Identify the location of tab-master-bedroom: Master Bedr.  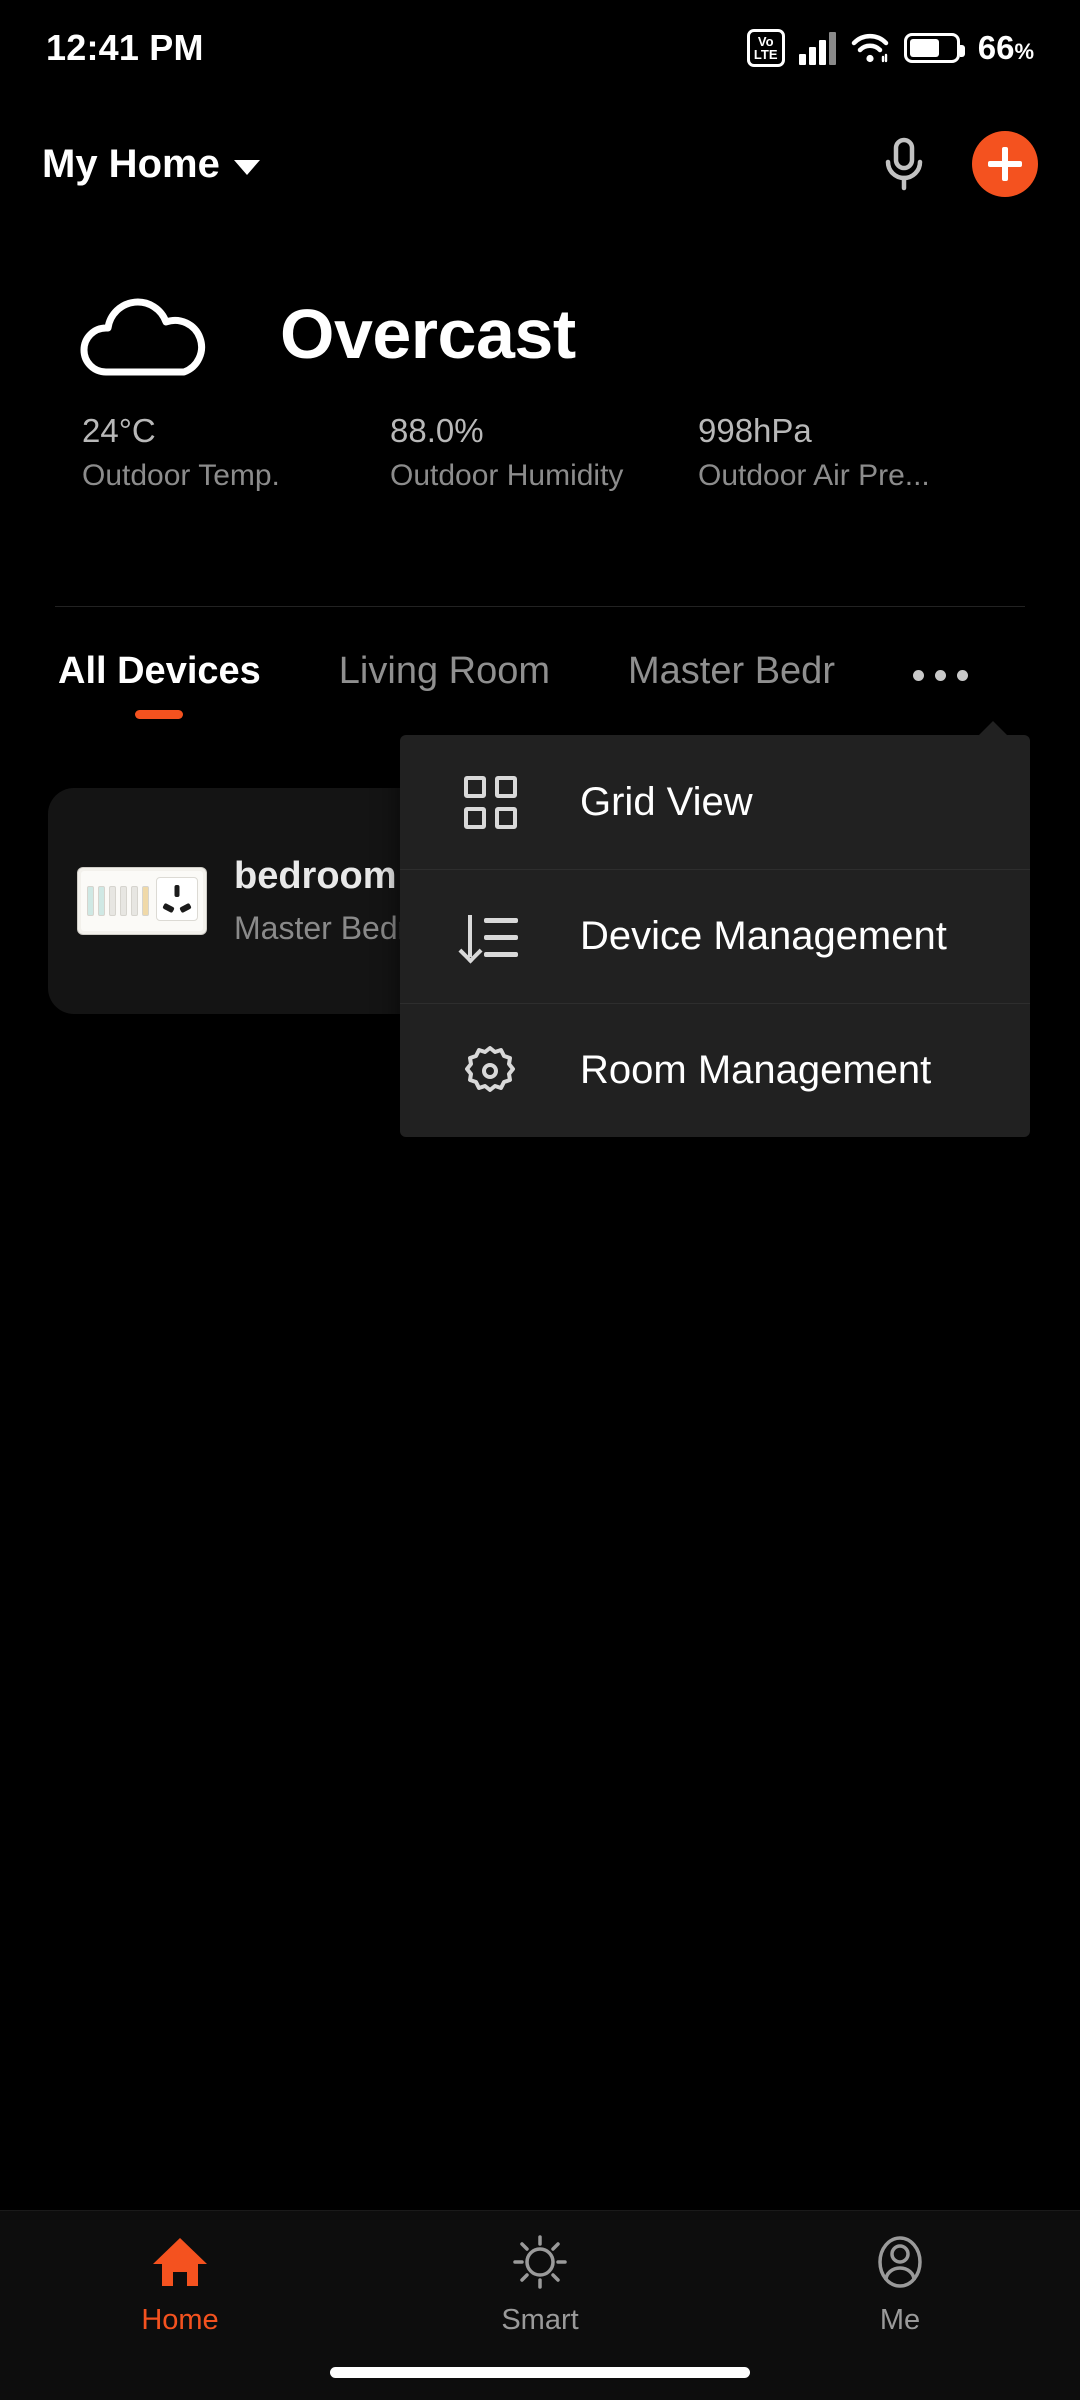
(731, 671).